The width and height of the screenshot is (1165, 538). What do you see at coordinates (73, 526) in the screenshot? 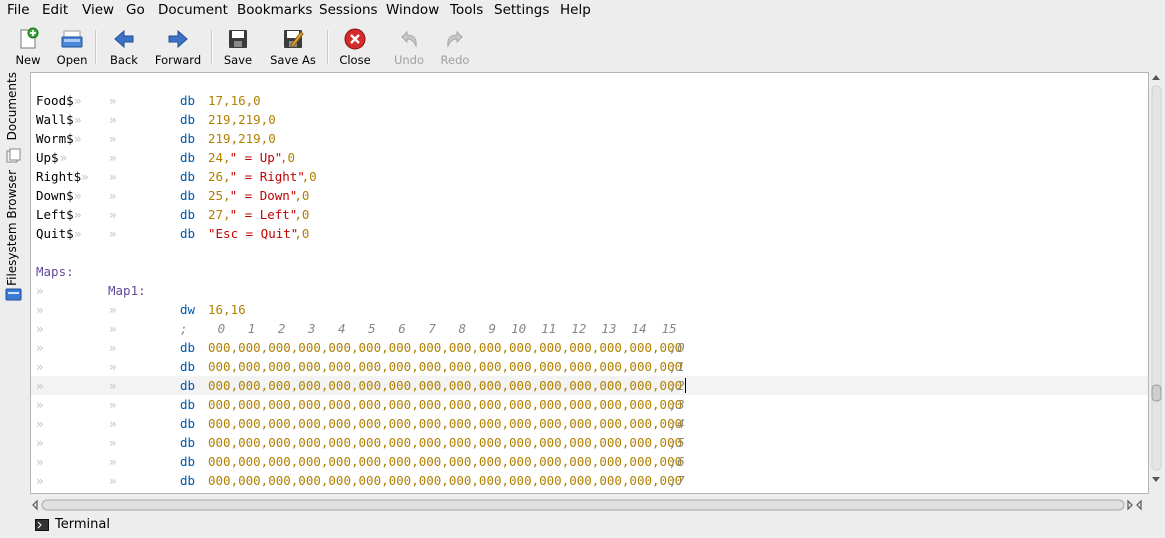
I see `terminal-tab: Terminal` at bounding box center [73, 526].